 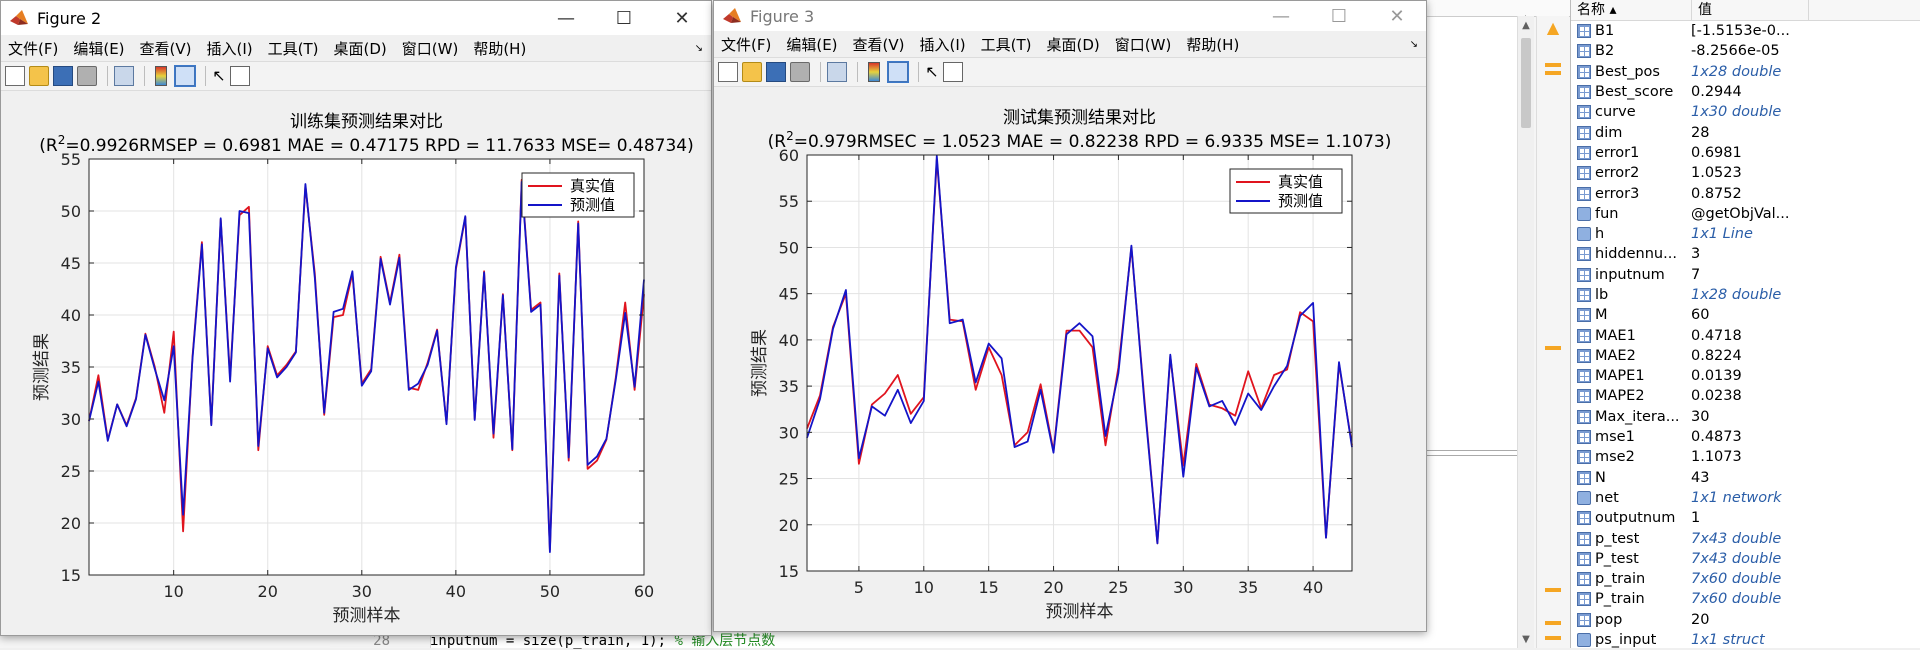 What do you see at coordinates (1751, 112) in the screenshot?
I see `variable-value: 1x30 double` at bounding box center [1751, 112].